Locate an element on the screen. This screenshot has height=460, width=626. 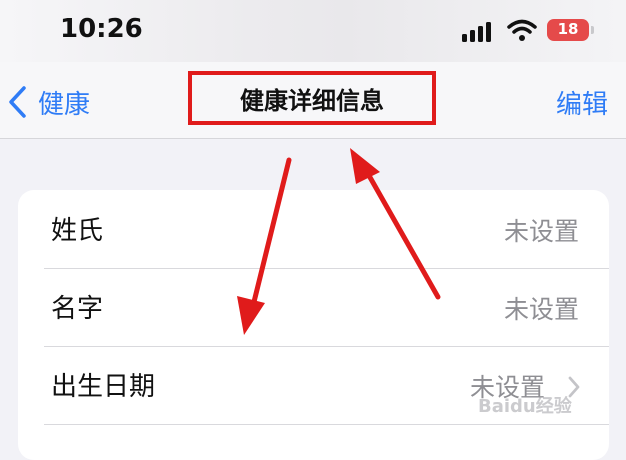
edit-button: 编辑 is located at coordinates (582, 102).